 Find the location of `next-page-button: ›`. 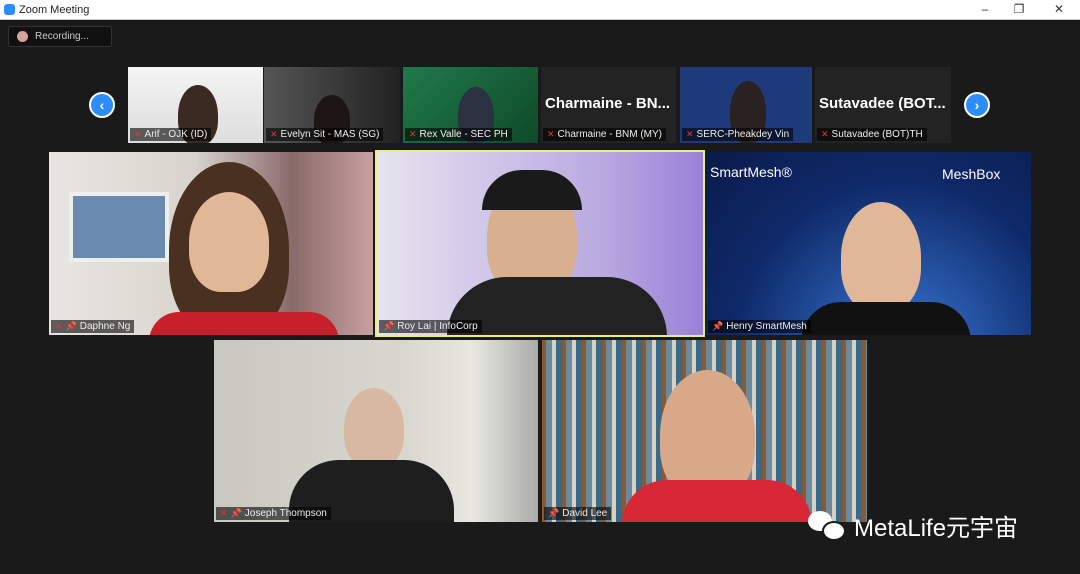

next-page-button: › is located at coordinates (977, 105).